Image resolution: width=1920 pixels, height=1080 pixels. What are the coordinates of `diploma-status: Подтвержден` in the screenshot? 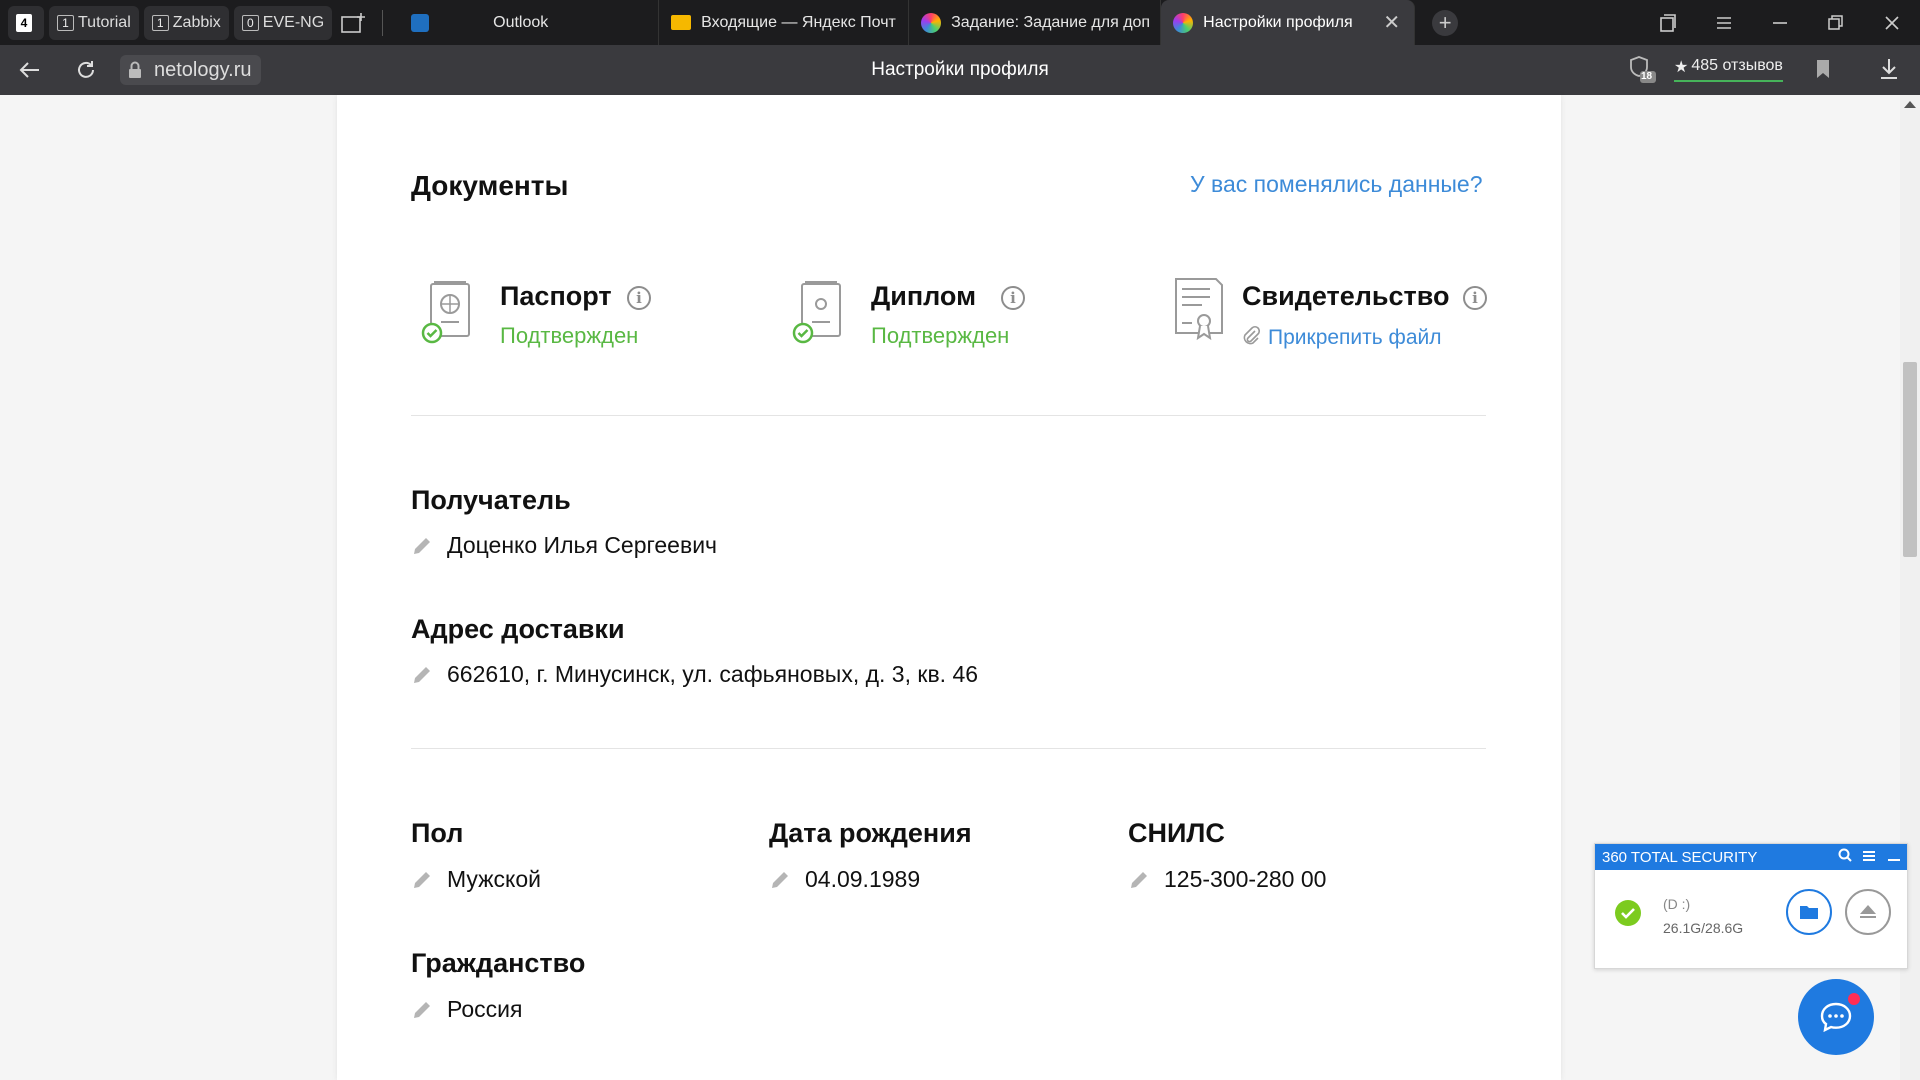 It's located at (940, 335).